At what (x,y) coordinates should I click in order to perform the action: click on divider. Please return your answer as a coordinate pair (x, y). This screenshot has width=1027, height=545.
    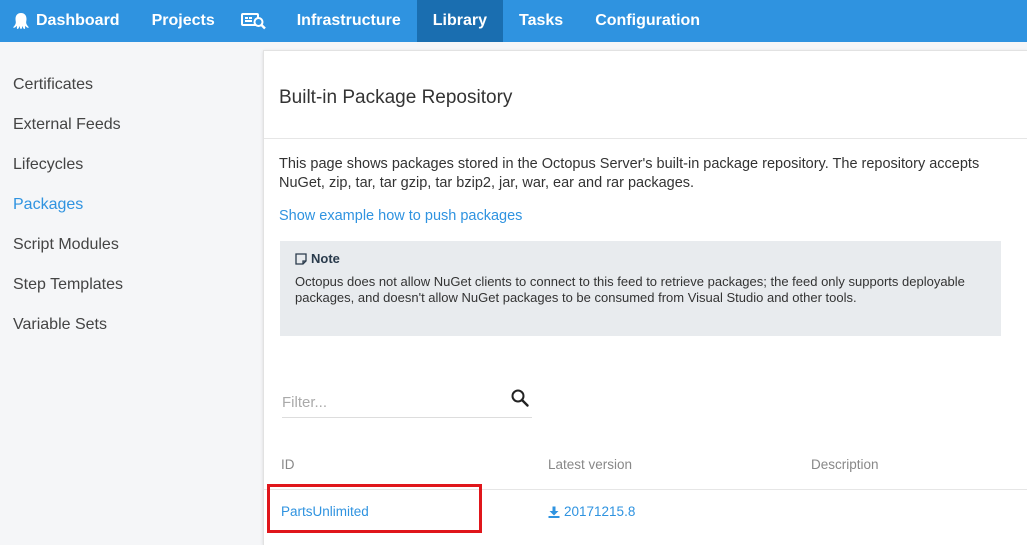
    Looking at the image, I should click on (645, 138).